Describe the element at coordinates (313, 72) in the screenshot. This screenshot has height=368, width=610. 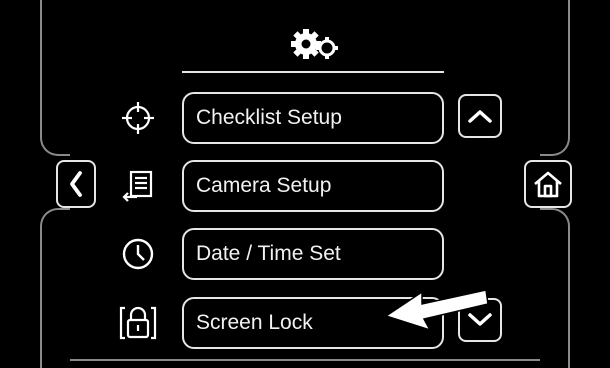
I see `header-underline` at that location.